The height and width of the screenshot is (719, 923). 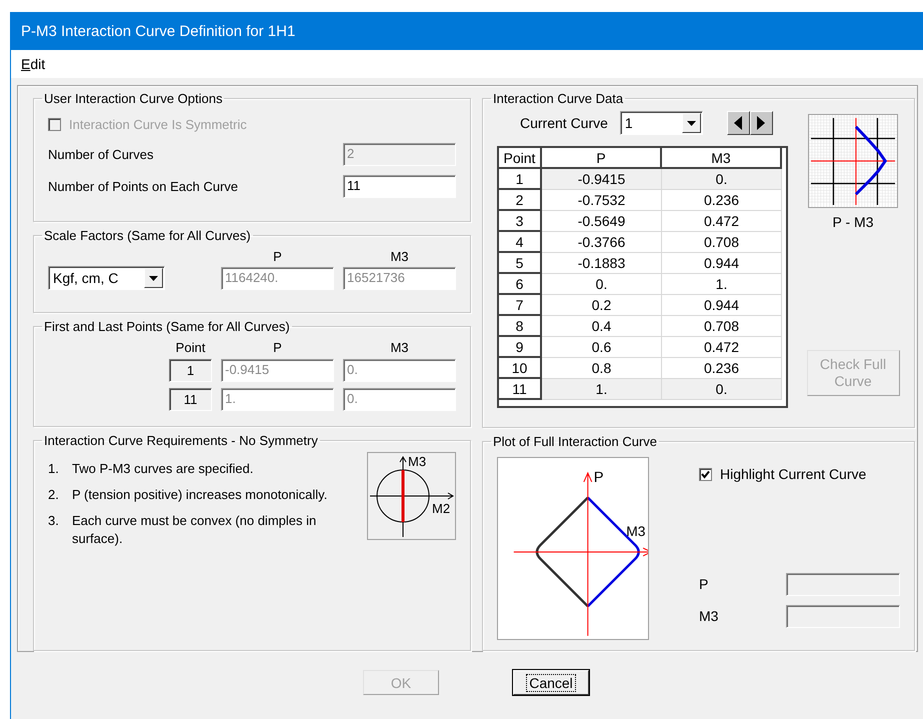 I want to click on field-label: Current Curve, so click(x=564, y=123).